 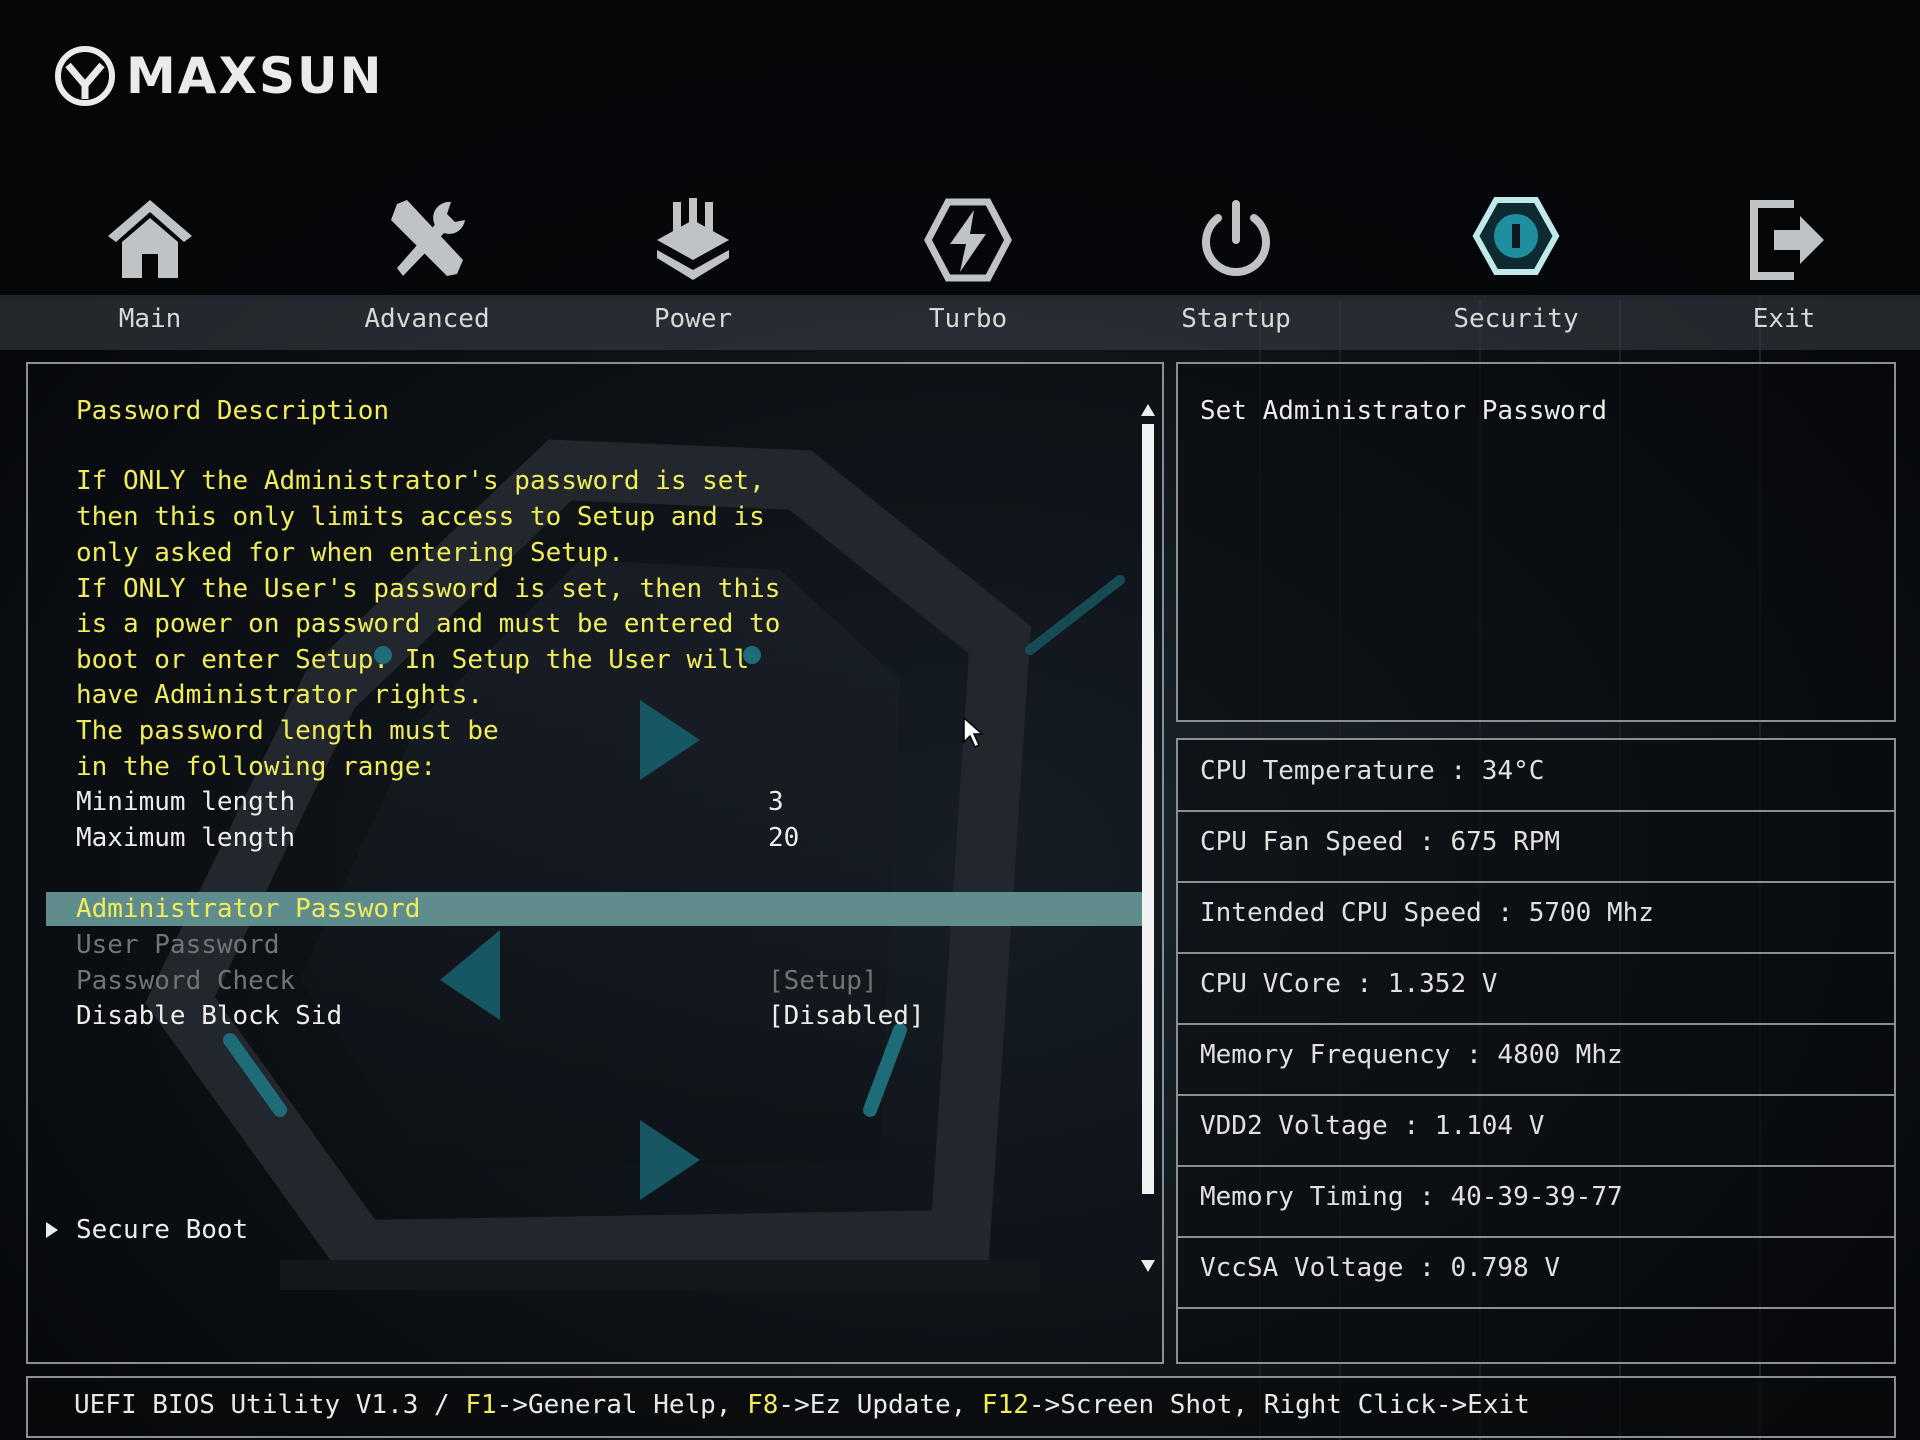 I want to click on password-check-value: [Setup], so click(x=823, y=981).